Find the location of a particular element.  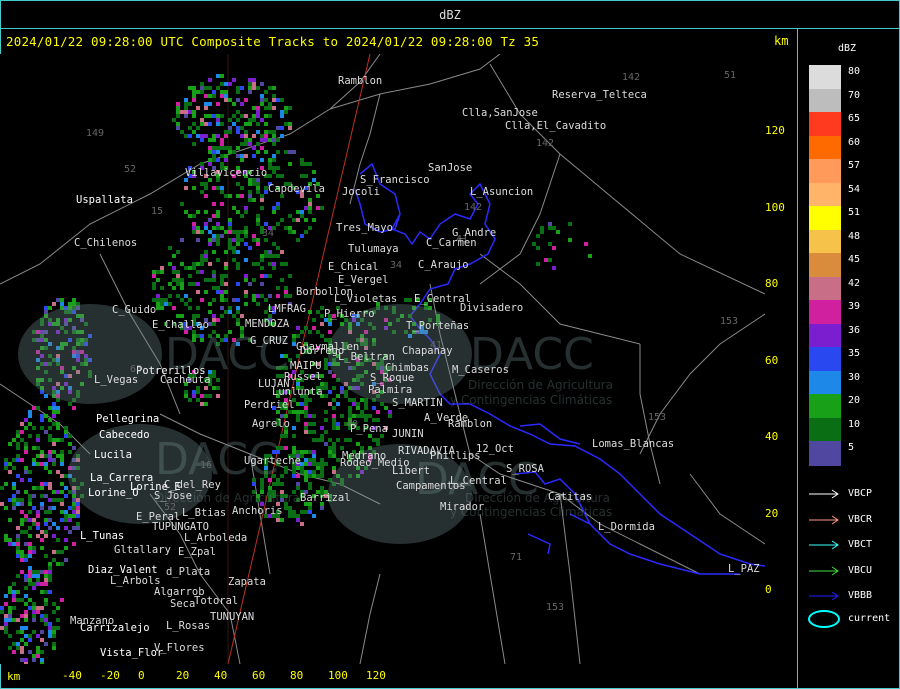

legend-title: dBZ is located at coordinates (847, 48).